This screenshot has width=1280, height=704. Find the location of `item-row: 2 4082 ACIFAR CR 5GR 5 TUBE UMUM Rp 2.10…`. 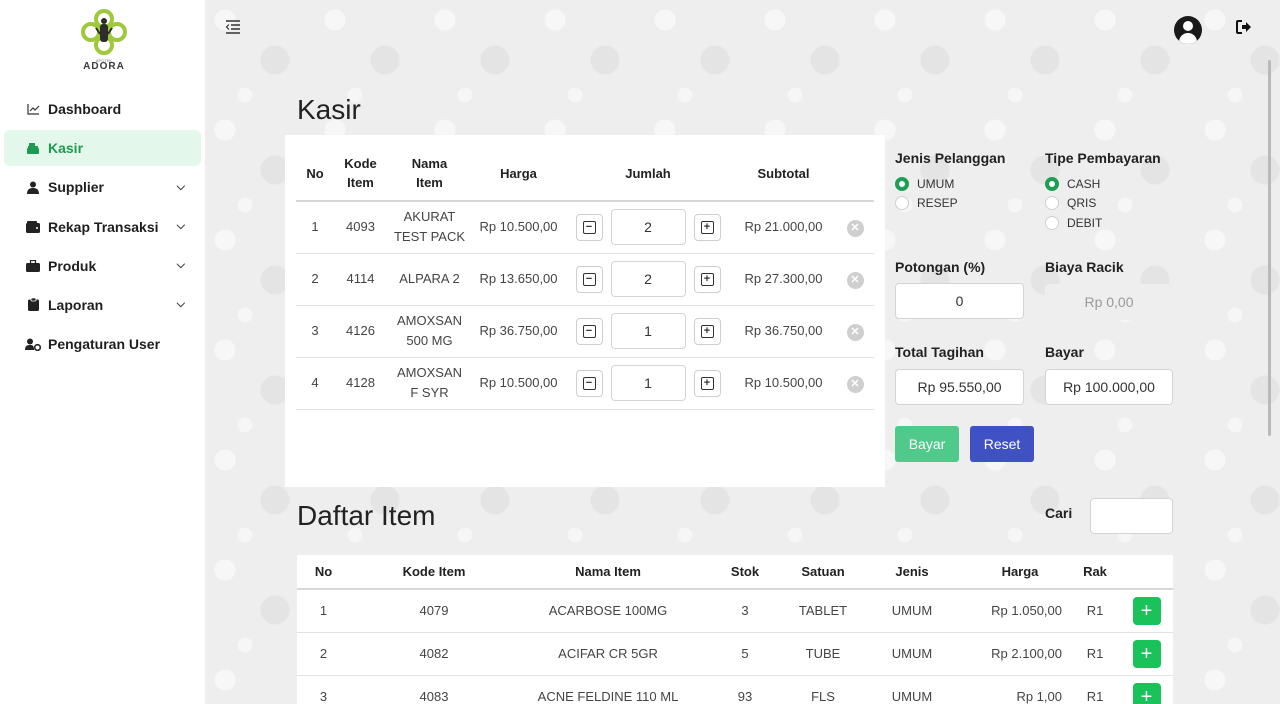

item-row: 2 4082 ACIFAR CR 5GR 5 TUBE UMUM Rp 2.10… is located at coordinates (735, 654).